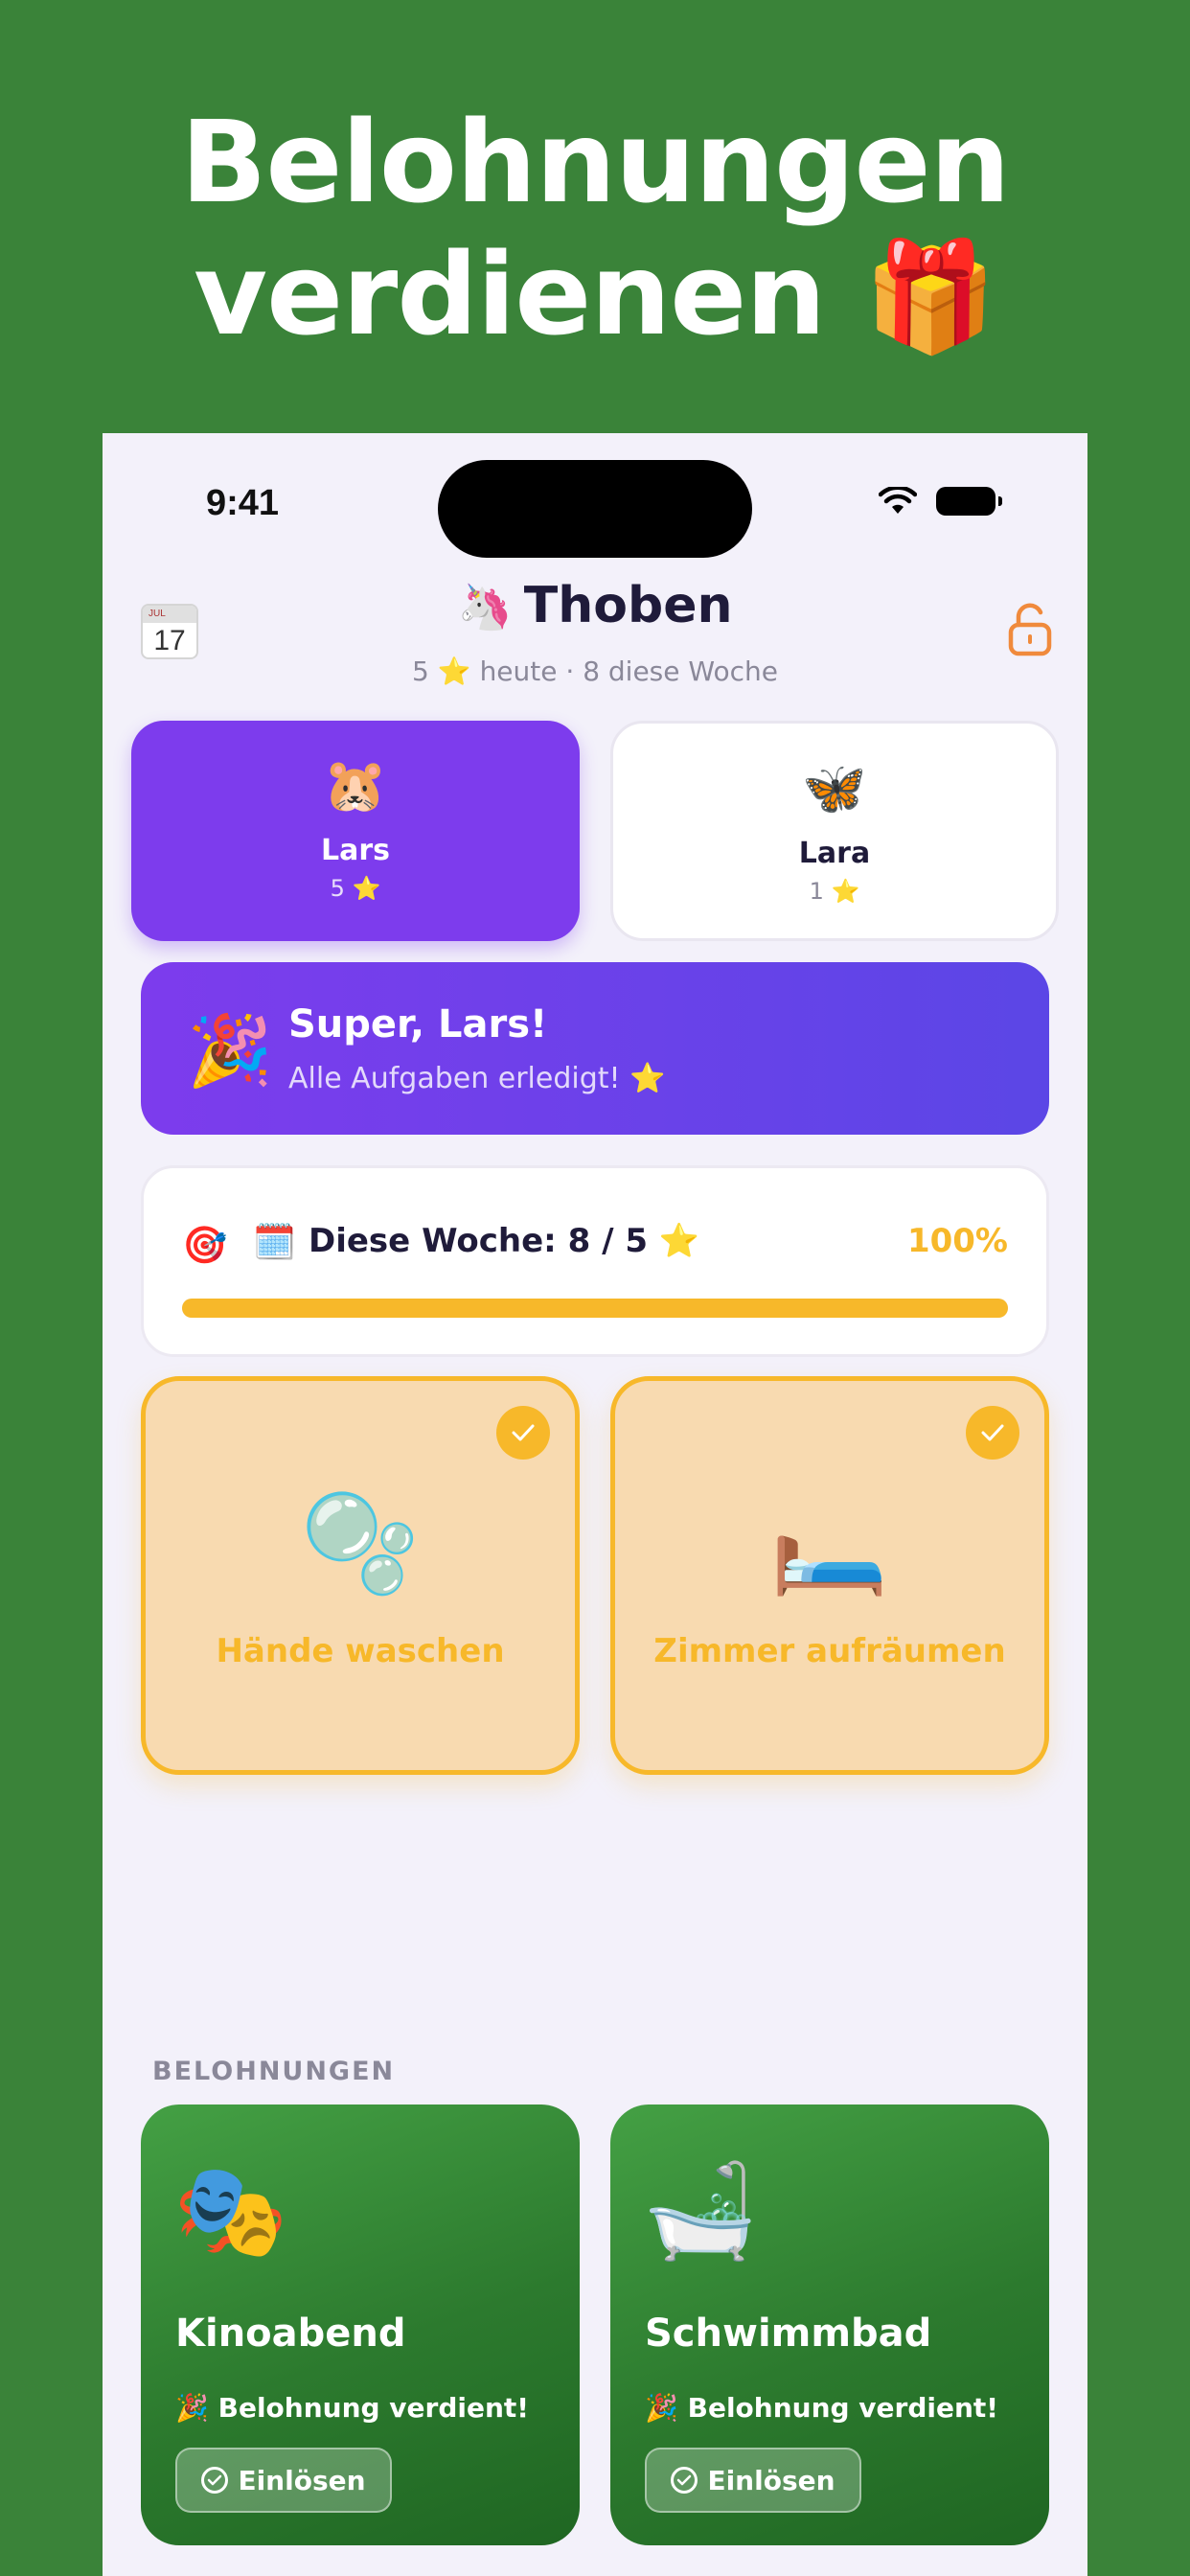 Image resolution: width=1190 pixels, height=2576 pixels. What do you see at coordinates (360, 1651) in the screenshot?
I see `task-label: Hände waschen` at bounding box center [360, 1651].